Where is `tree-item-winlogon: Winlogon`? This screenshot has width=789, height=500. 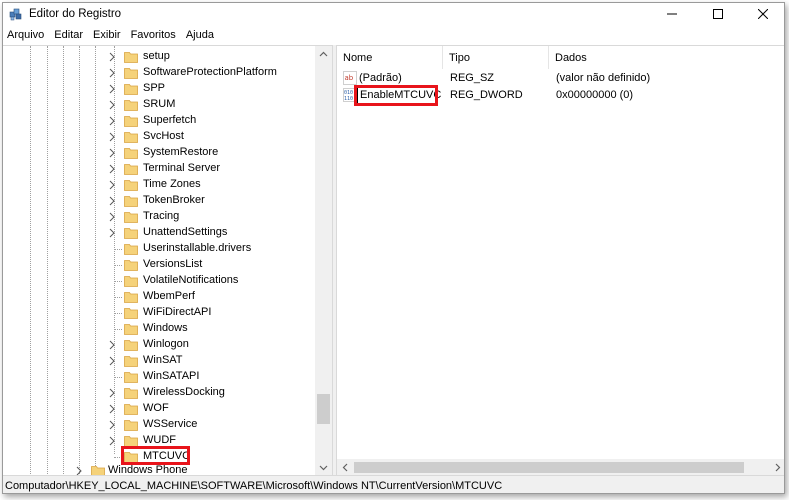 tree-item-winlogon: Winlogon is located at coordinates (159, 345).